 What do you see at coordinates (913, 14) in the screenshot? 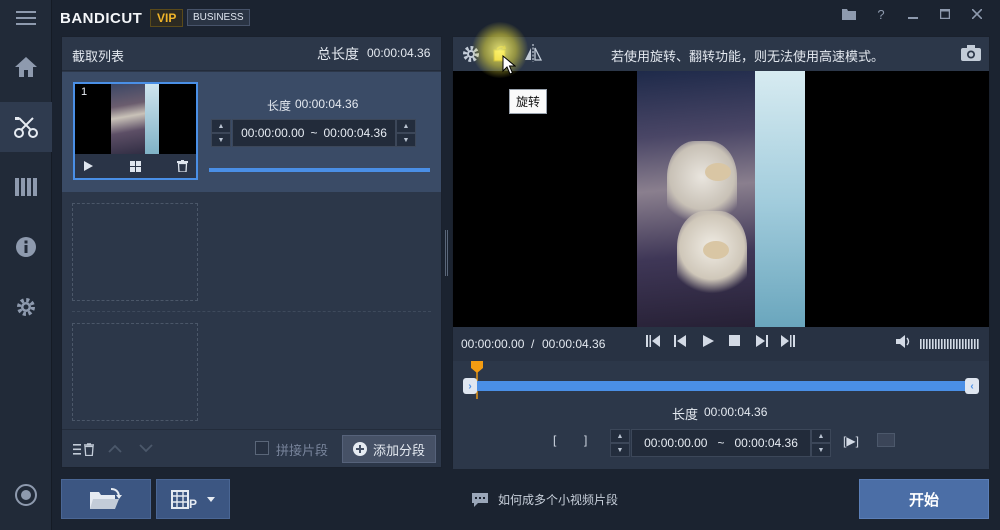
I see `minimize-button` at bounding box center [913, 14].